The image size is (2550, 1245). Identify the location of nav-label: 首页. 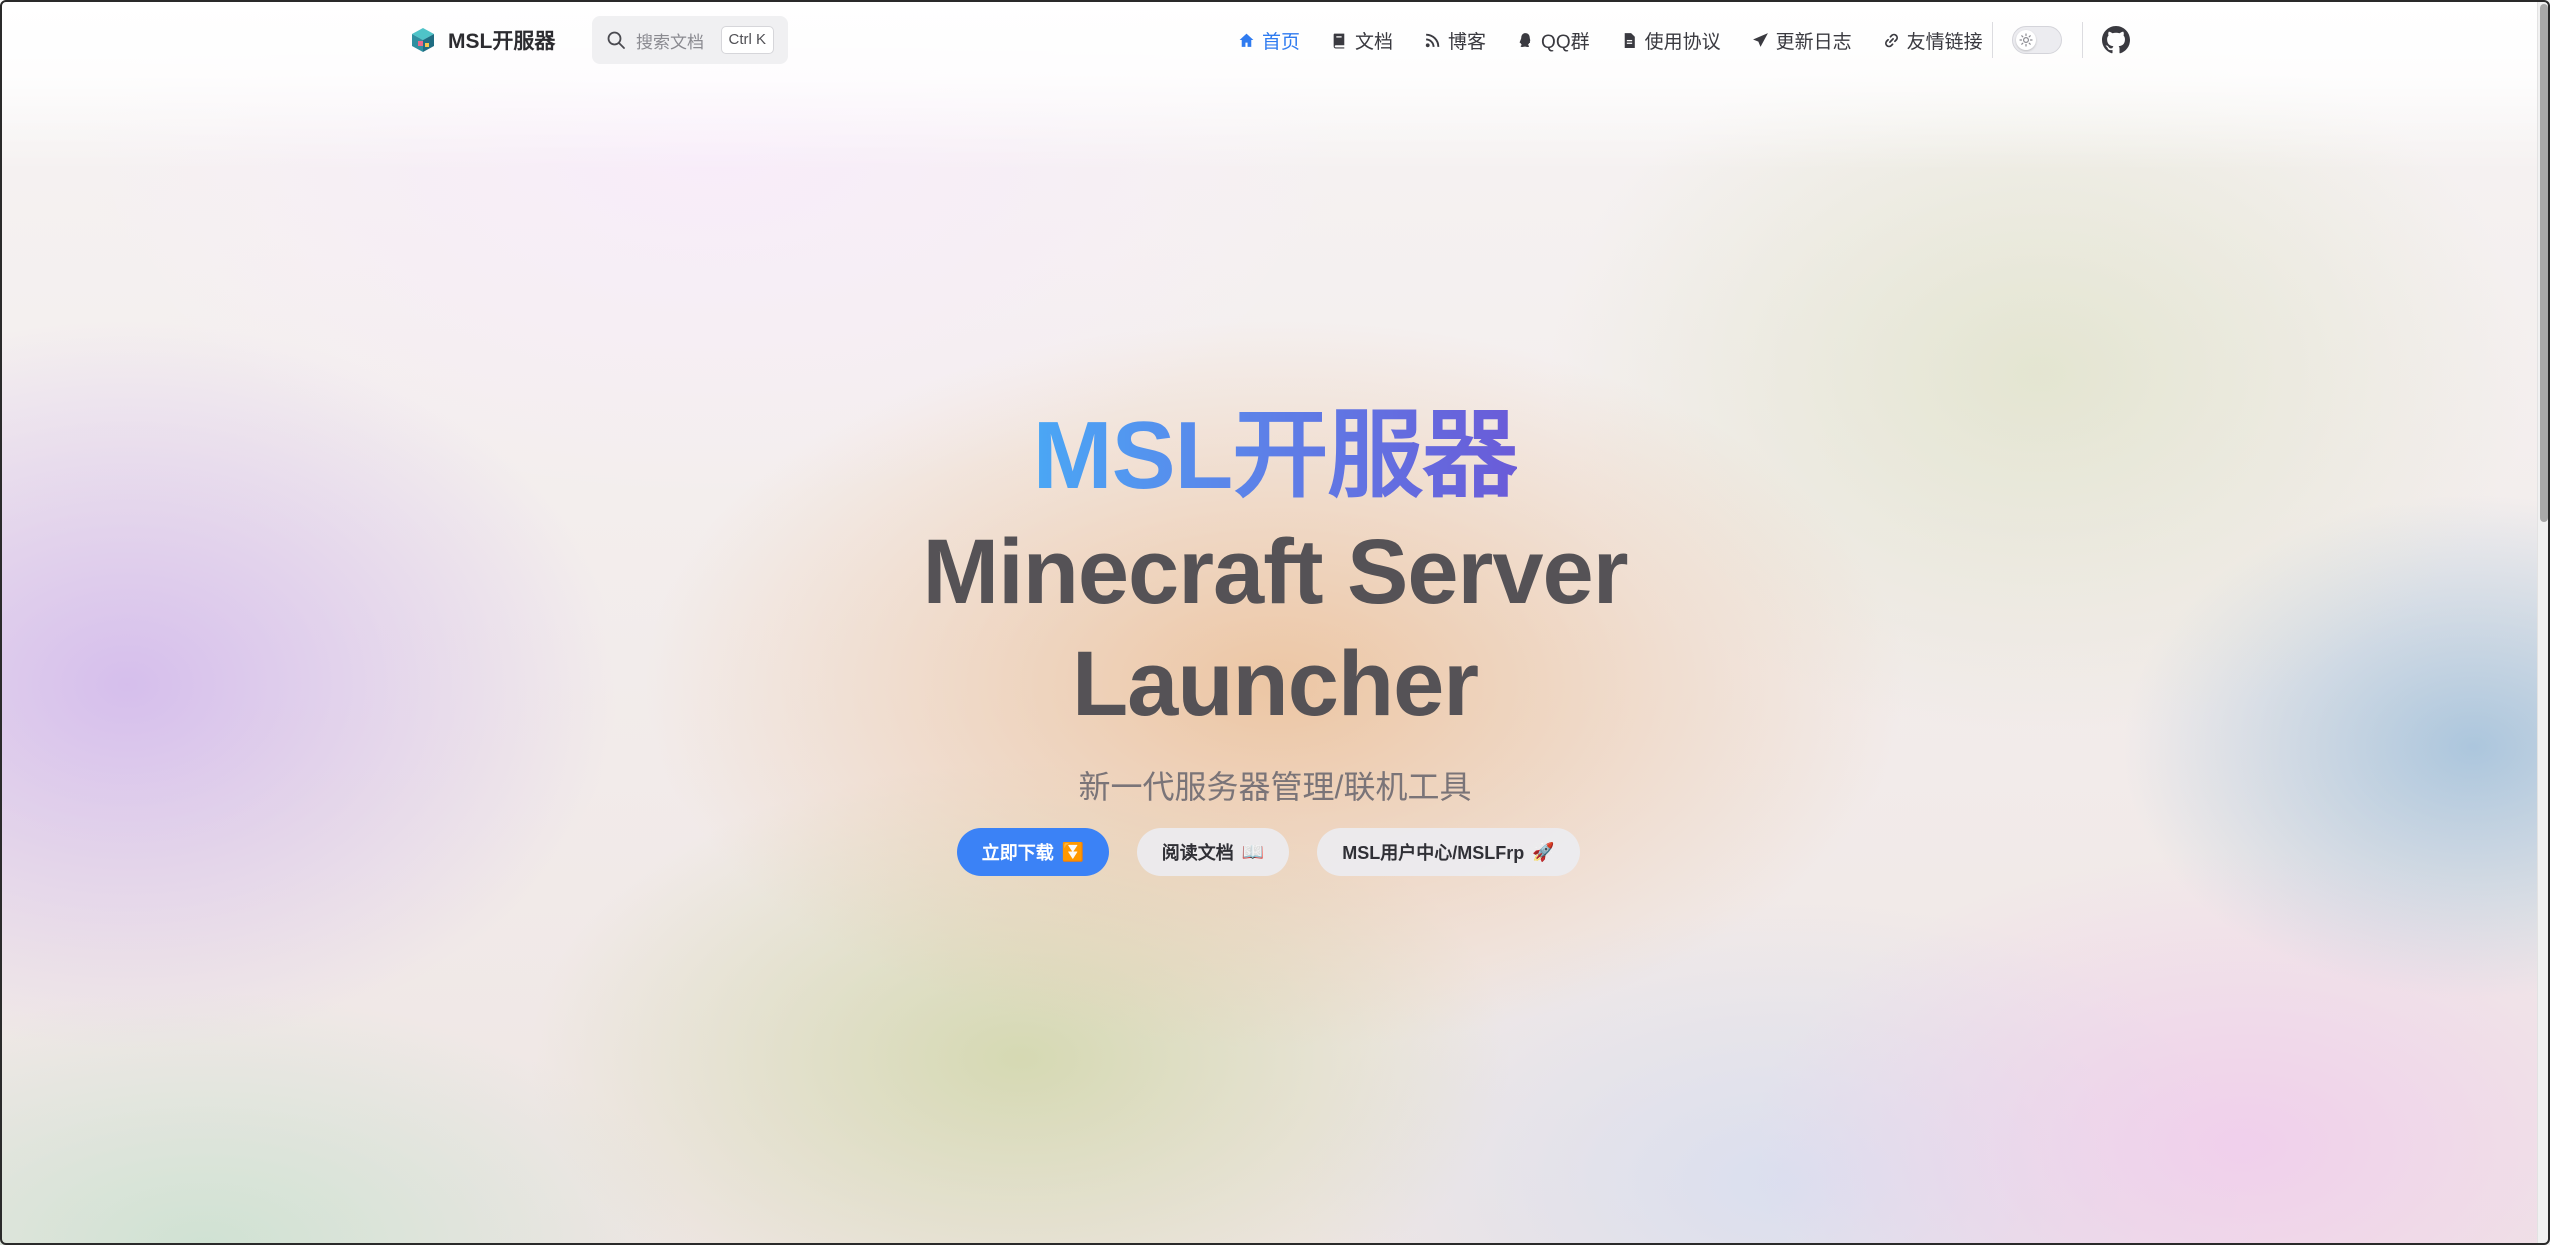
(1281, 42).